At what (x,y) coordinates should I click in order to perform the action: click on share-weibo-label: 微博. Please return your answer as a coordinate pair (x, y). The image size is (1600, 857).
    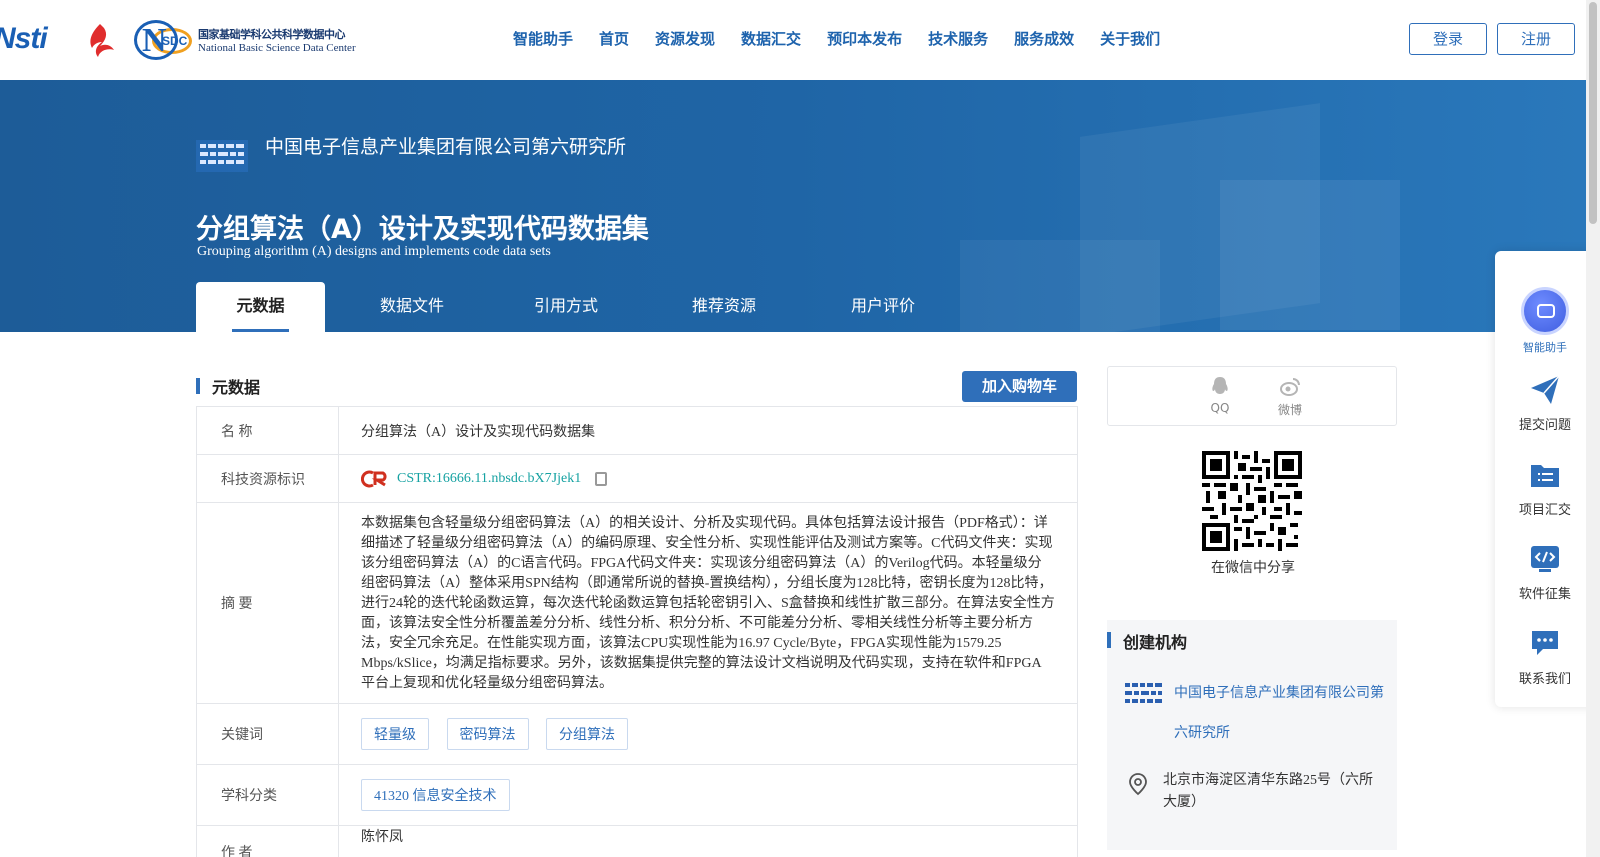
    Looking at the image, I should click on (1289, 410).